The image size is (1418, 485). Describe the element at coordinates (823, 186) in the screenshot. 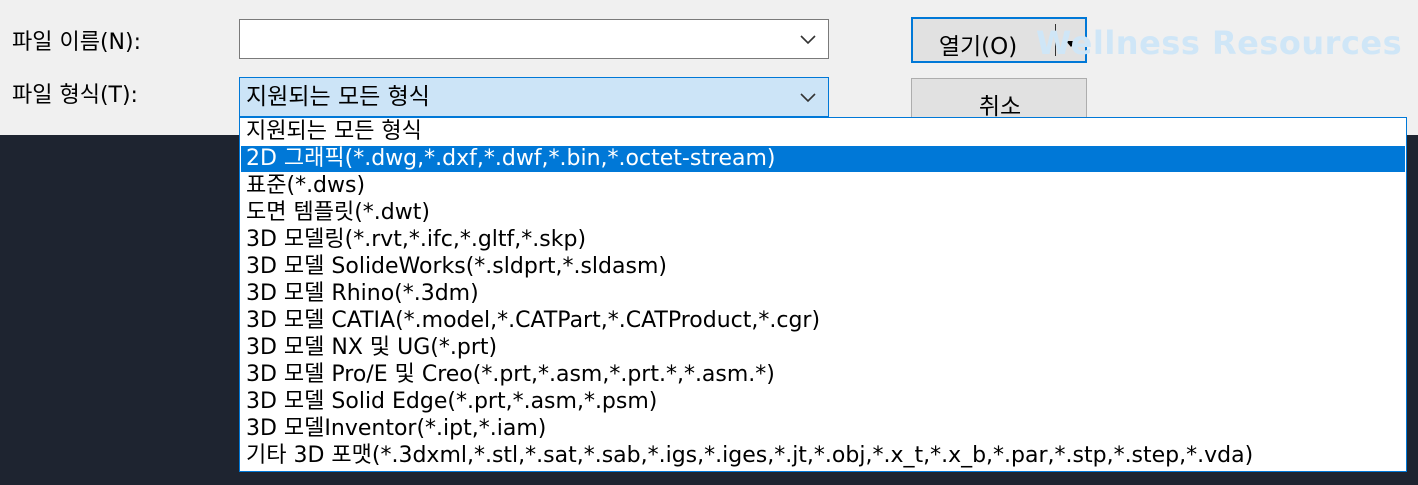

I see `filetype-option: 표준(*.dws)` at that location.